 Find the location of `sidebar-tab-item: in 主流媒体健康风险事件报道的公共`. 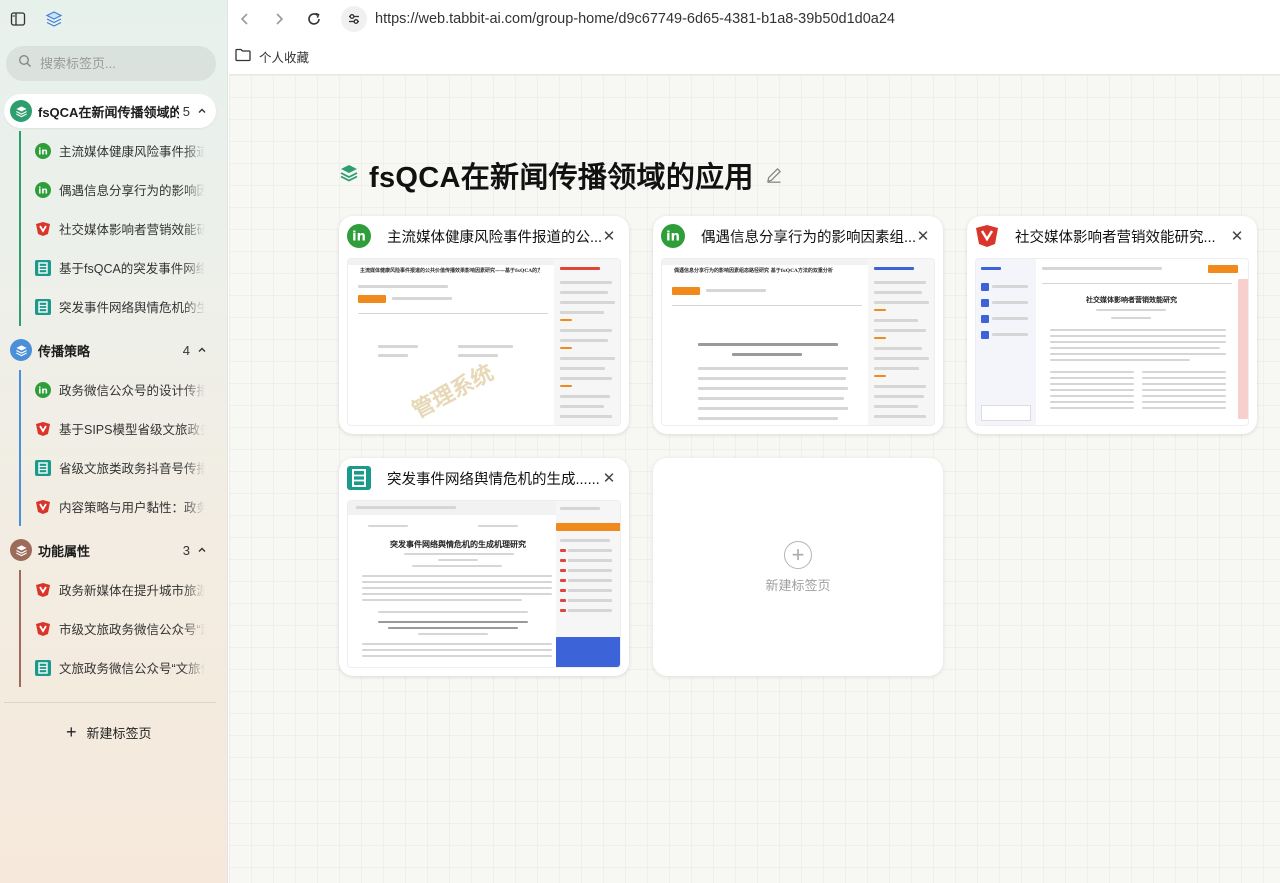

sidebar-tab-item: in 主流媒体健康风险事件报道的公共 is located at coordinates (115, 150).